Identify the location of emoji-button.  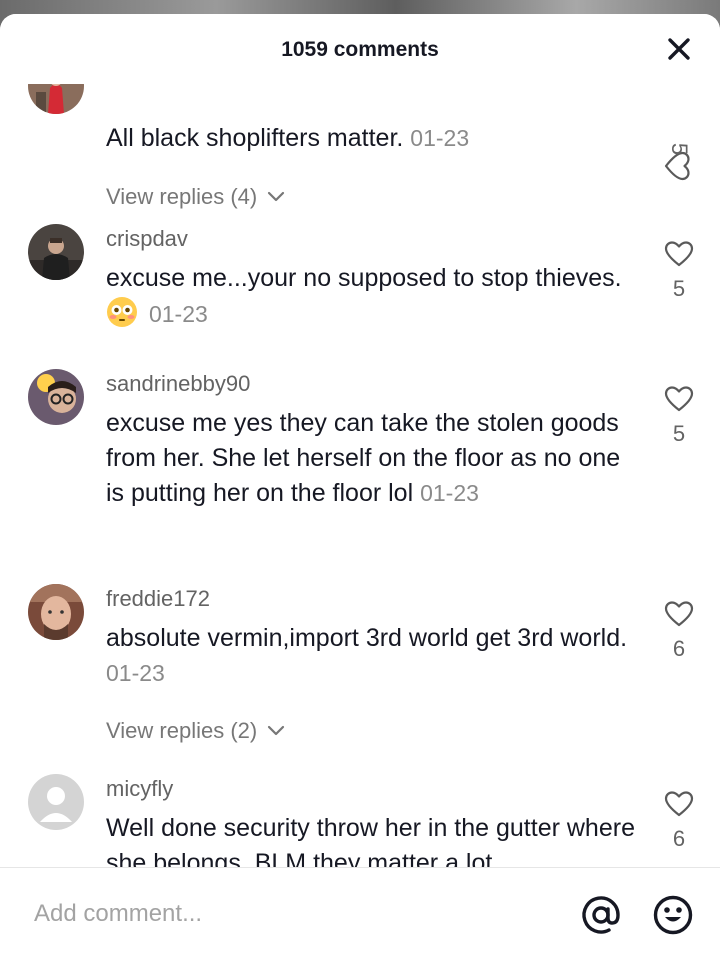
(673, 915).